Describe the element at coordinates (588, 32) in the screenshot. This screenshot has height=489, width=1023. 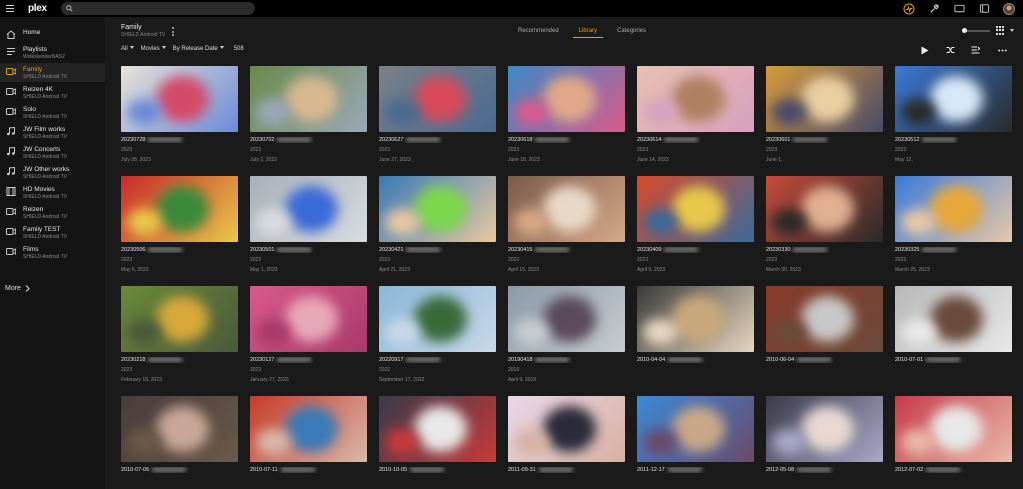
I see `tab-library: Library` at that location.